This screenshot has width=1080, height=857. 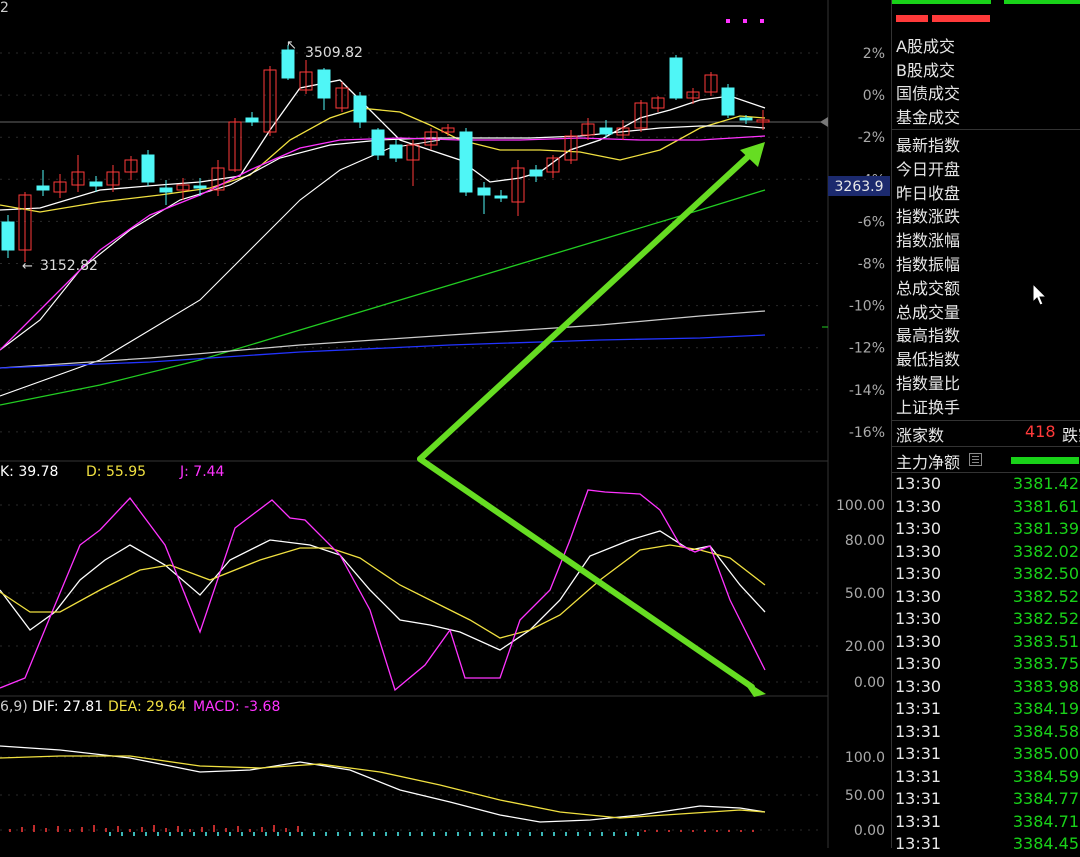 What do you see at coordinates (986, 845) in the screenshot?
I see `tick-row: 13:31 3384.45` at bounding box center [986, 845].